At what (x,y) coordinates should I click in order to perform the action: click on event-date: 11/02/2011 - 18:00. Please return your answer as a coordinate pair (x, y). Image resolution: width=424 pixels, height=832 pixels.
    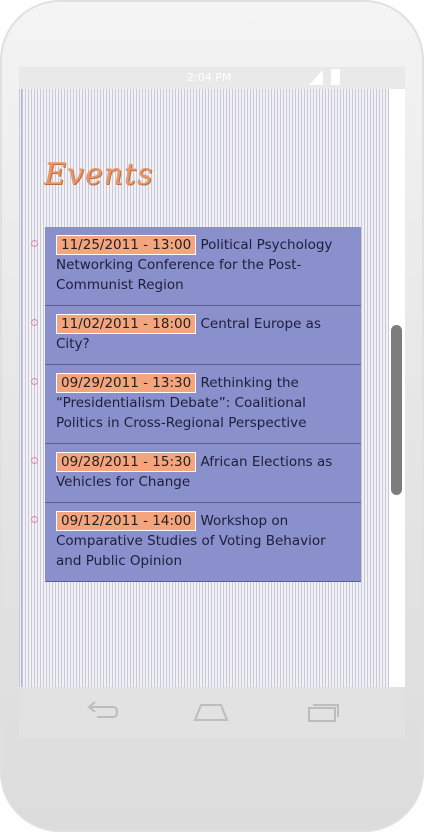
    Looking at the image, I should click on (126, 324).